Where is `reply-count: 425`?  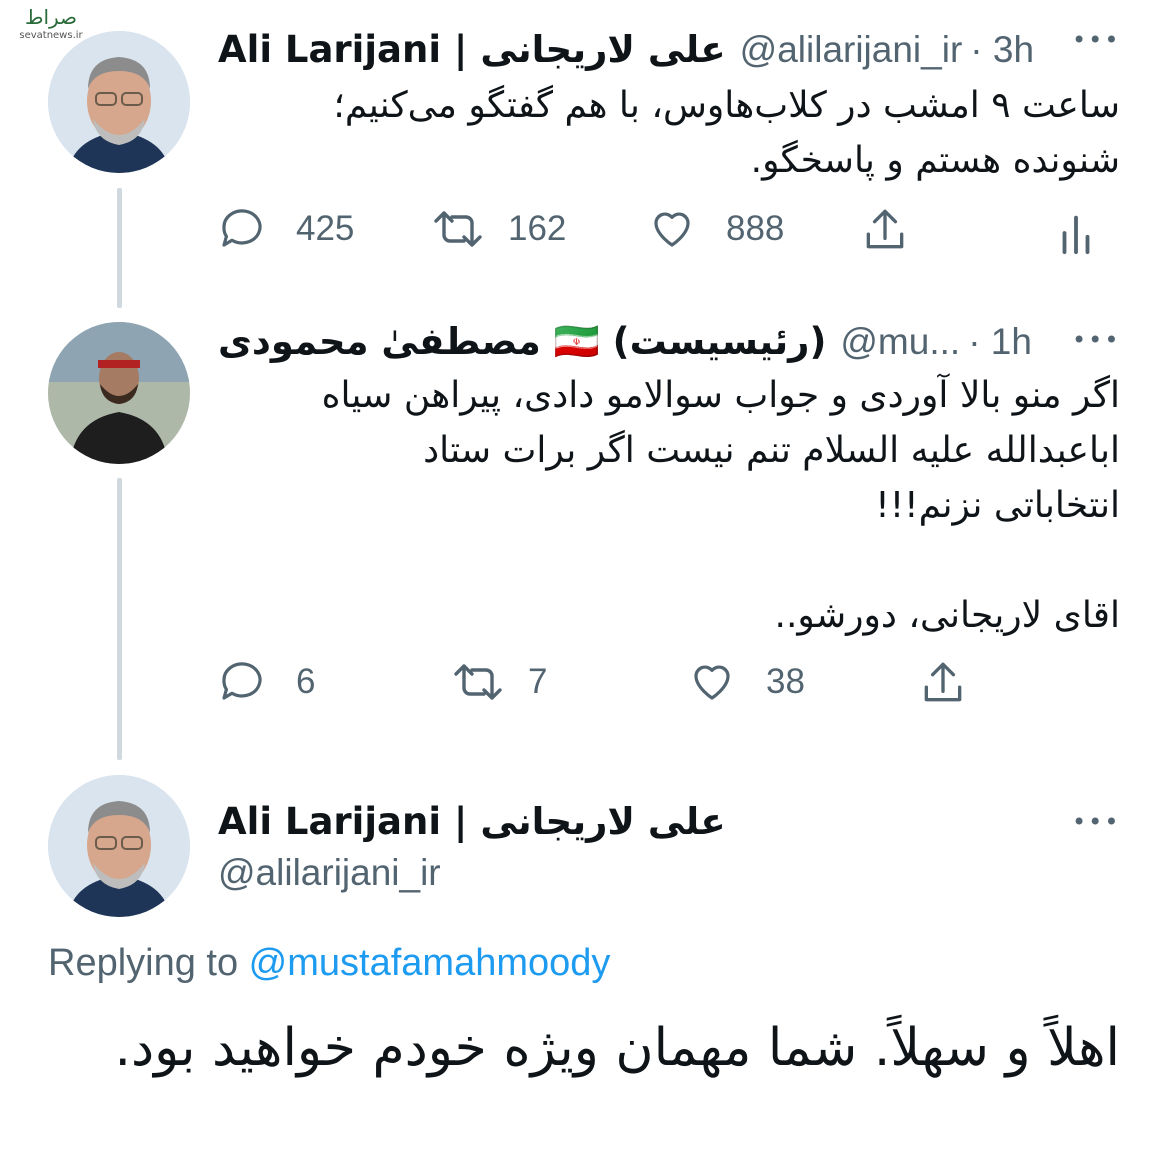
reply-count: 425 is located at coordinates (325, 228).